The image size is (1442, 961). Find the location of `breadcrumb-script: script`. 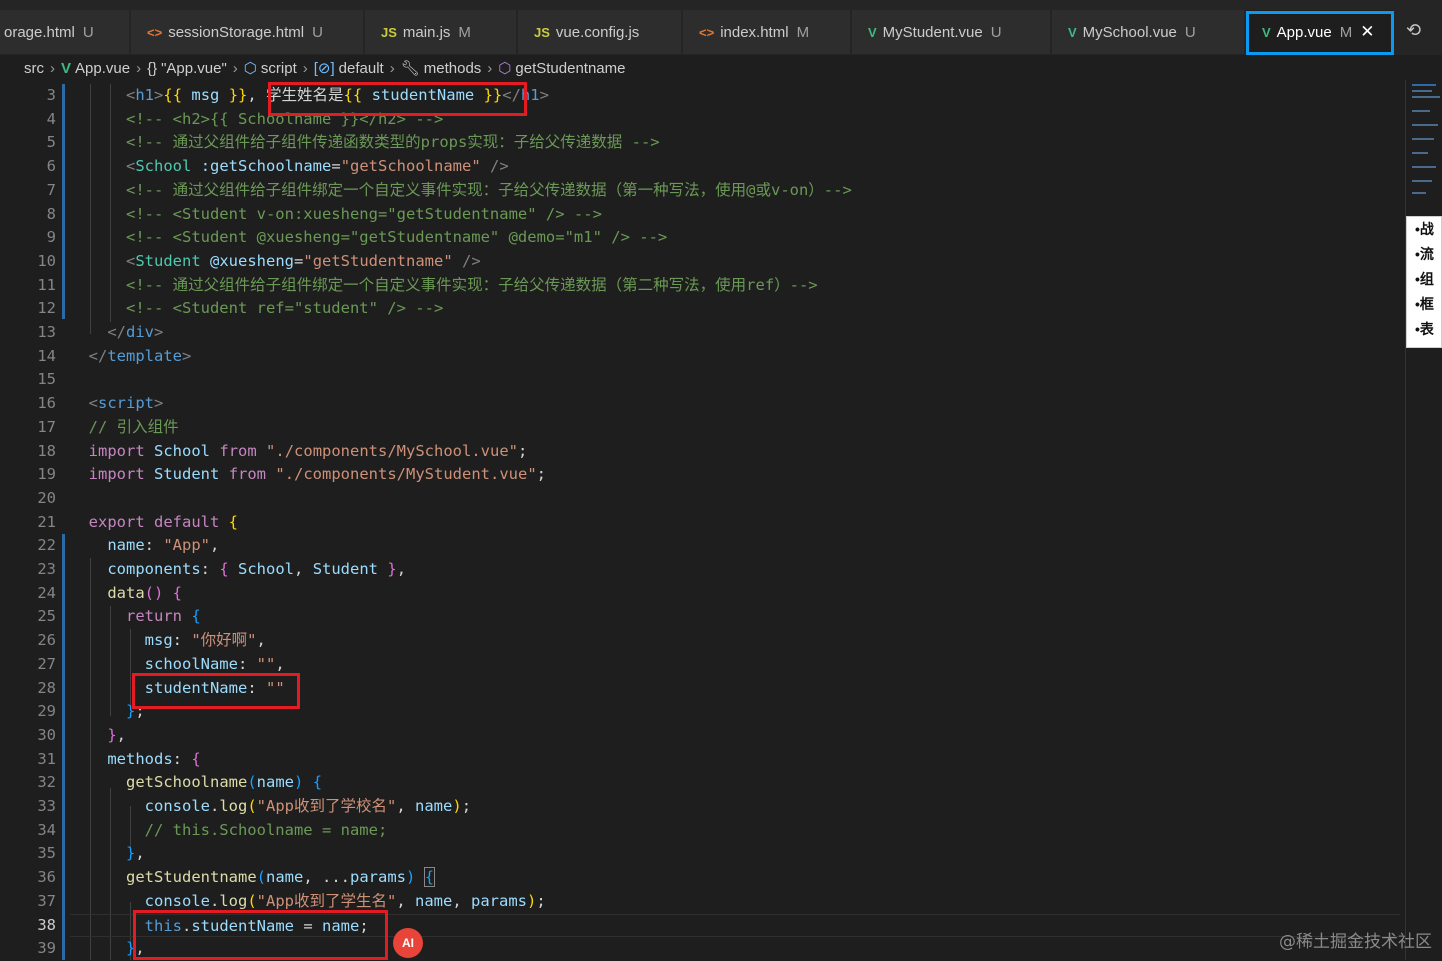

breadcrumb-script: script is located at coordinates (279, 68).